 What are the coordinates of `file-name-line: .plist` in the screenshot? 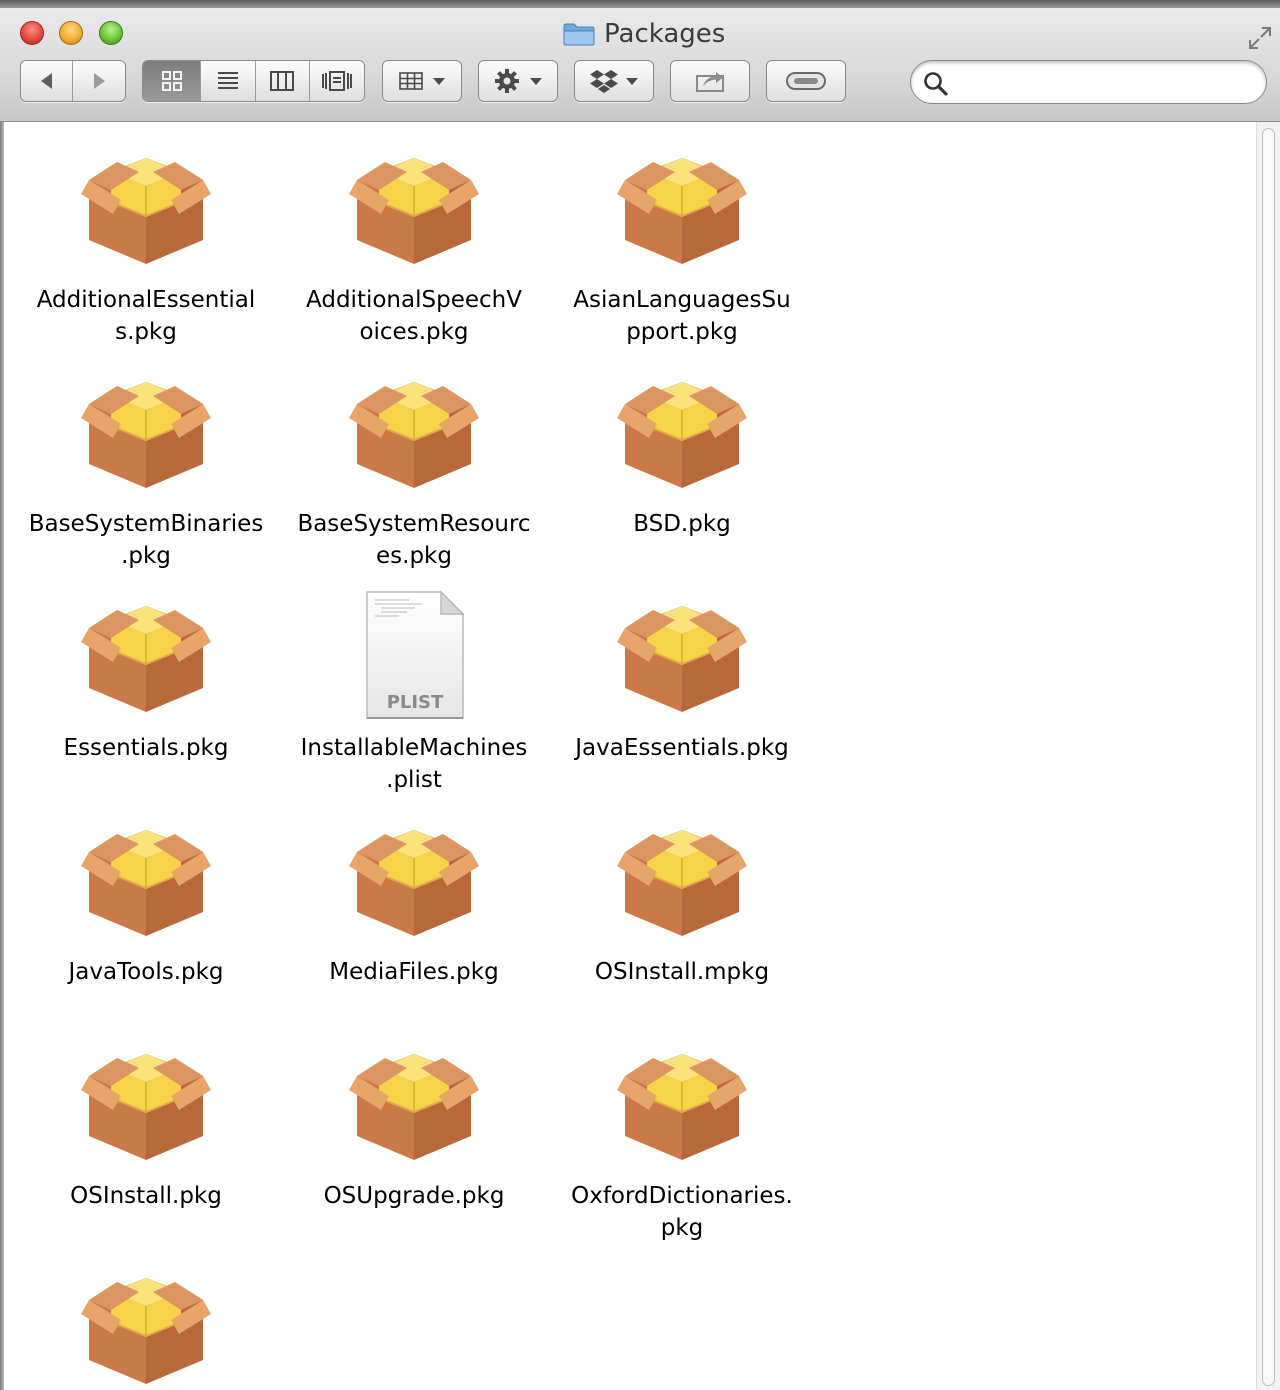 It's located at (414, 780).